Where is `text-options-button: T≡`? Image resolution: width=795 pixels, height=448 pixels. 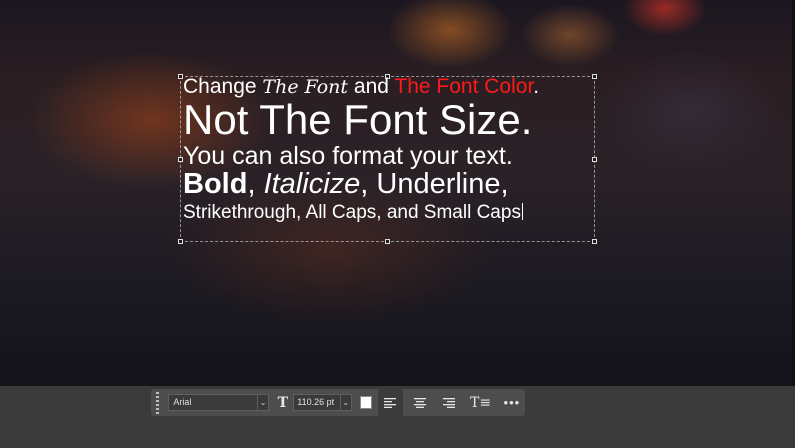
text-options-button: T≡ is located at coordinates (480, 402).